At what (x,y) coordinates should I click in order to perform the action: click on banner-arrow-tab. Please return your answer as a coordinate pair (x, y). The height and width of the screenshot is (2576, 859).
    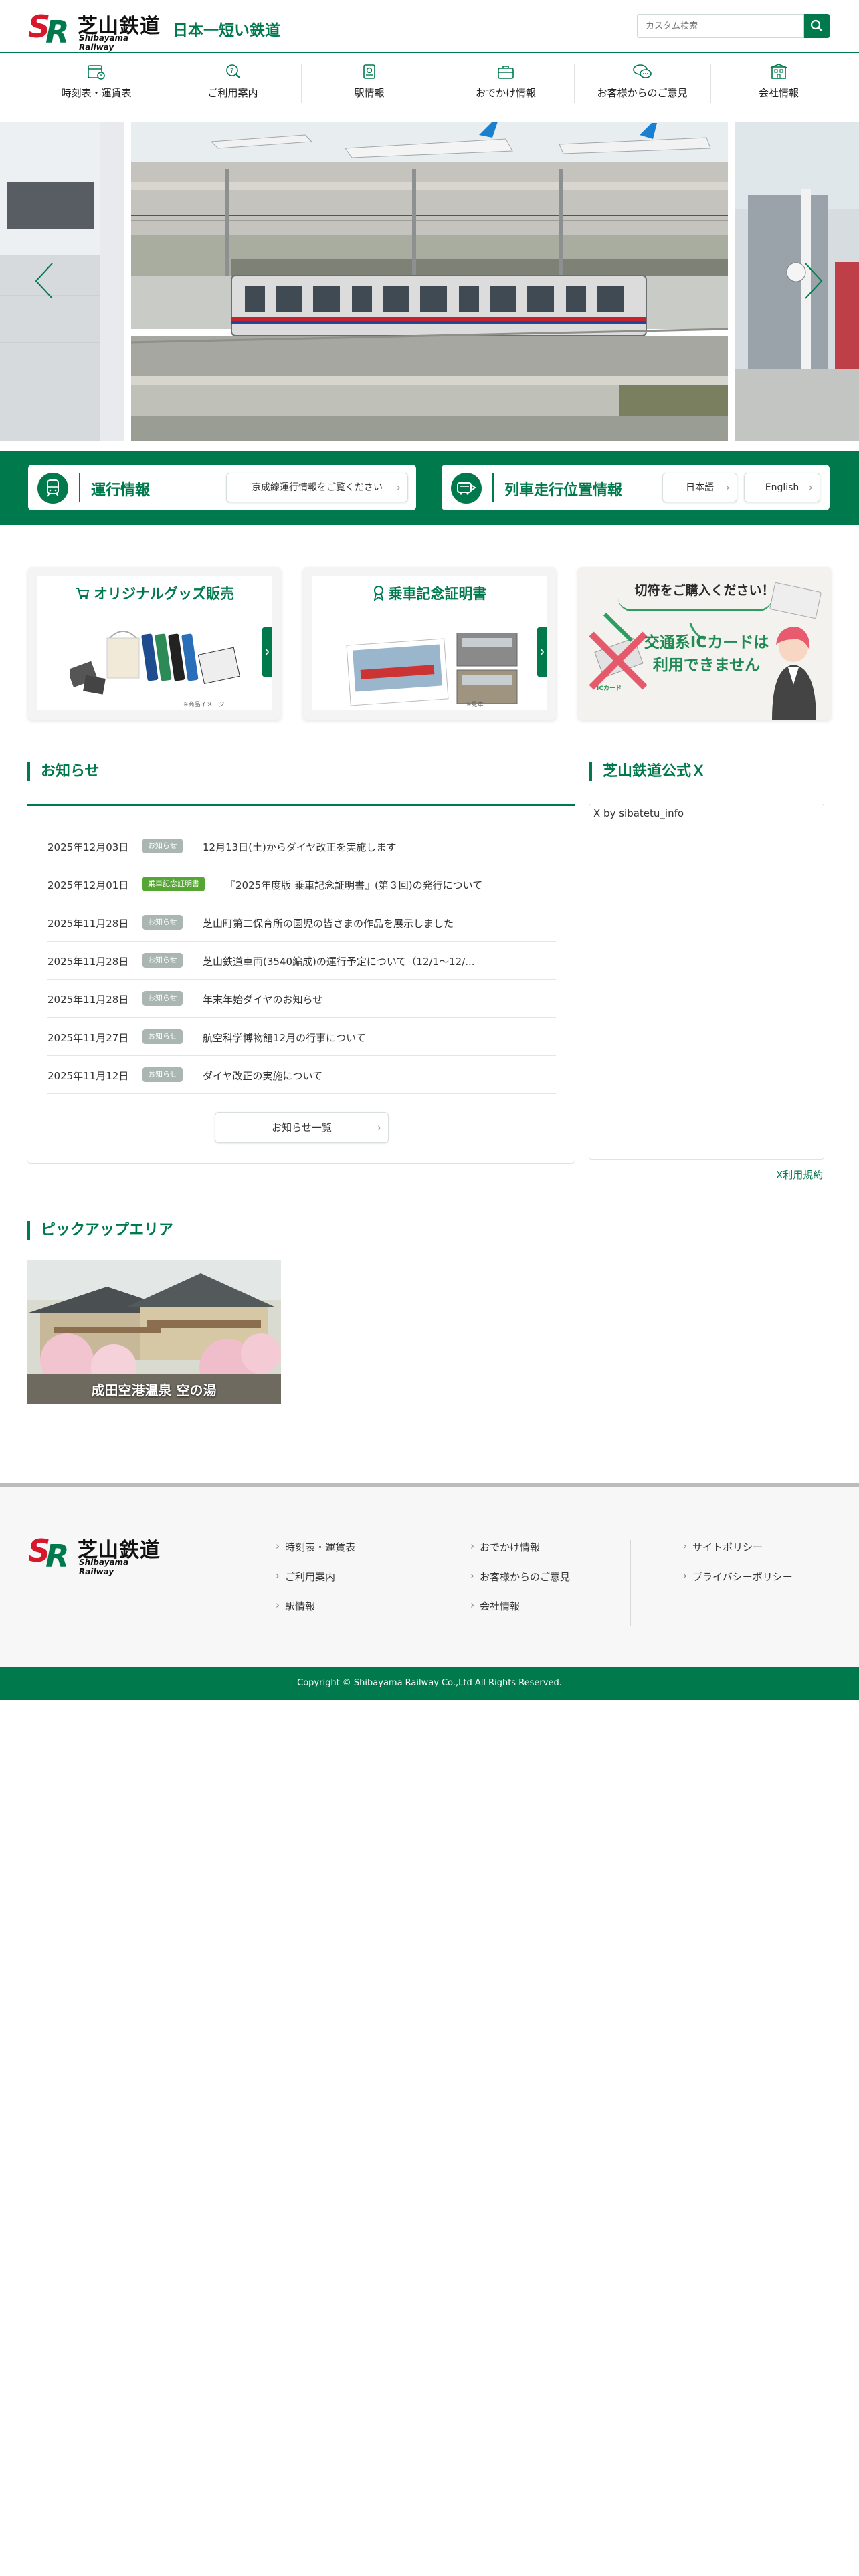
    Looking at the image, I should click on (542, 652).